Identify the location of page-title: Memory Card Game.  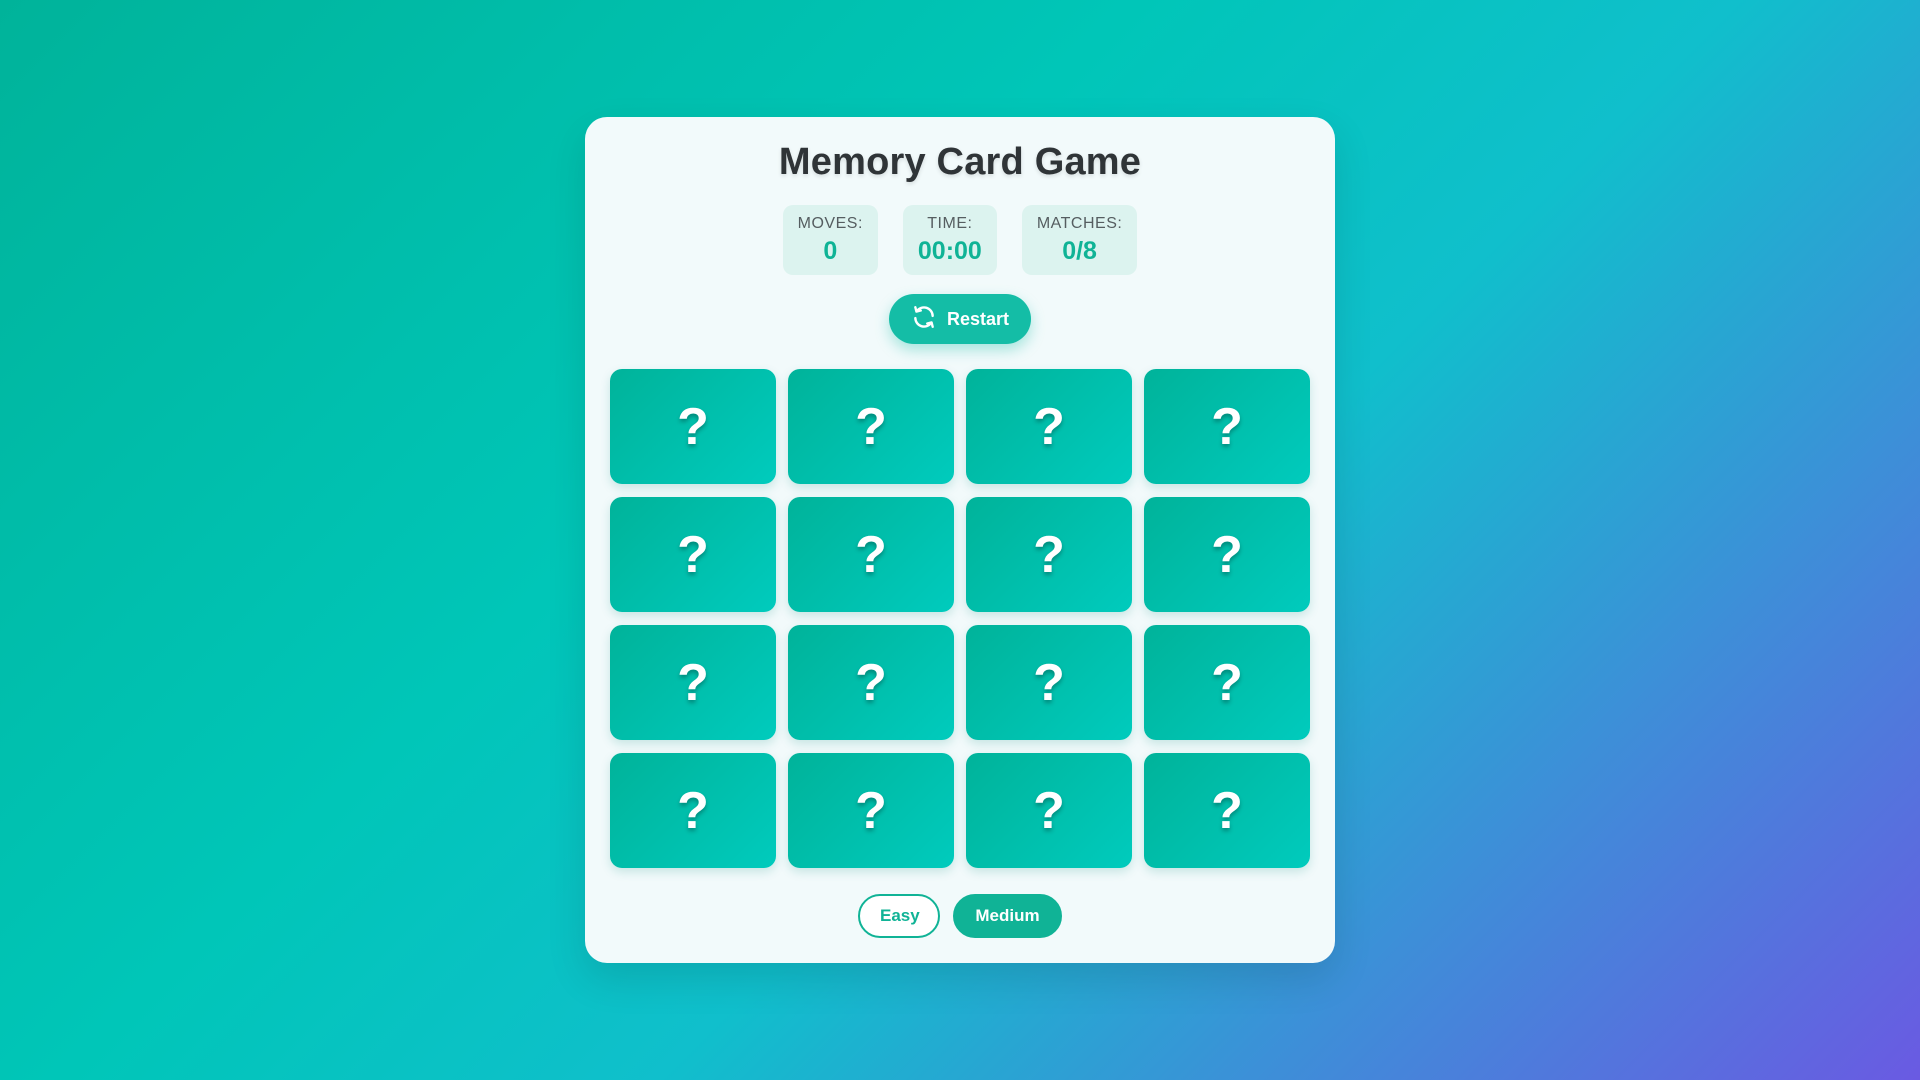
(960, 162).